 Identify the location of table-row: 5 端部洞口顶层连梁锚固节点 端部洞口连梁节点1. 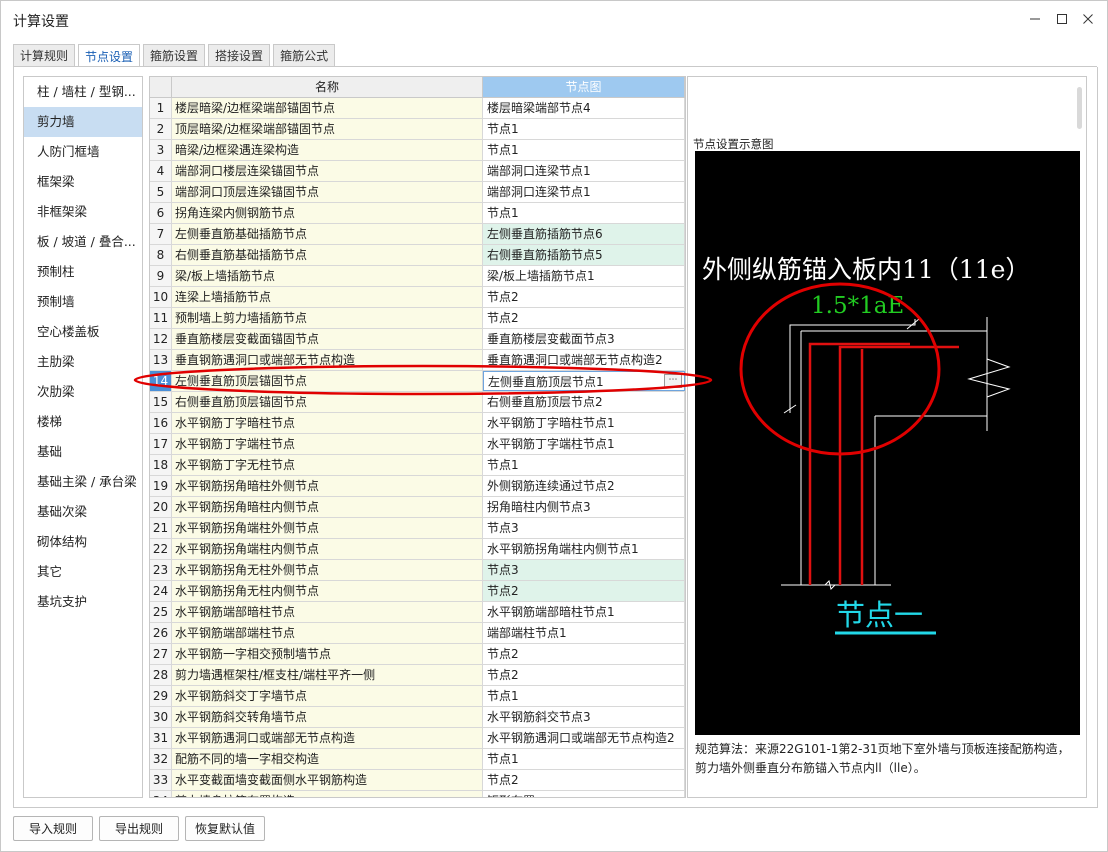
(417, 192).